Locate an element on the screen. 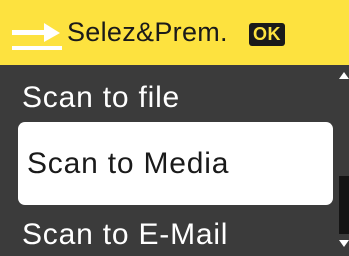 Image resolution: width=349 pixels, height=256 pixels. arrow-down-icon is located at coordinates (344, 243).